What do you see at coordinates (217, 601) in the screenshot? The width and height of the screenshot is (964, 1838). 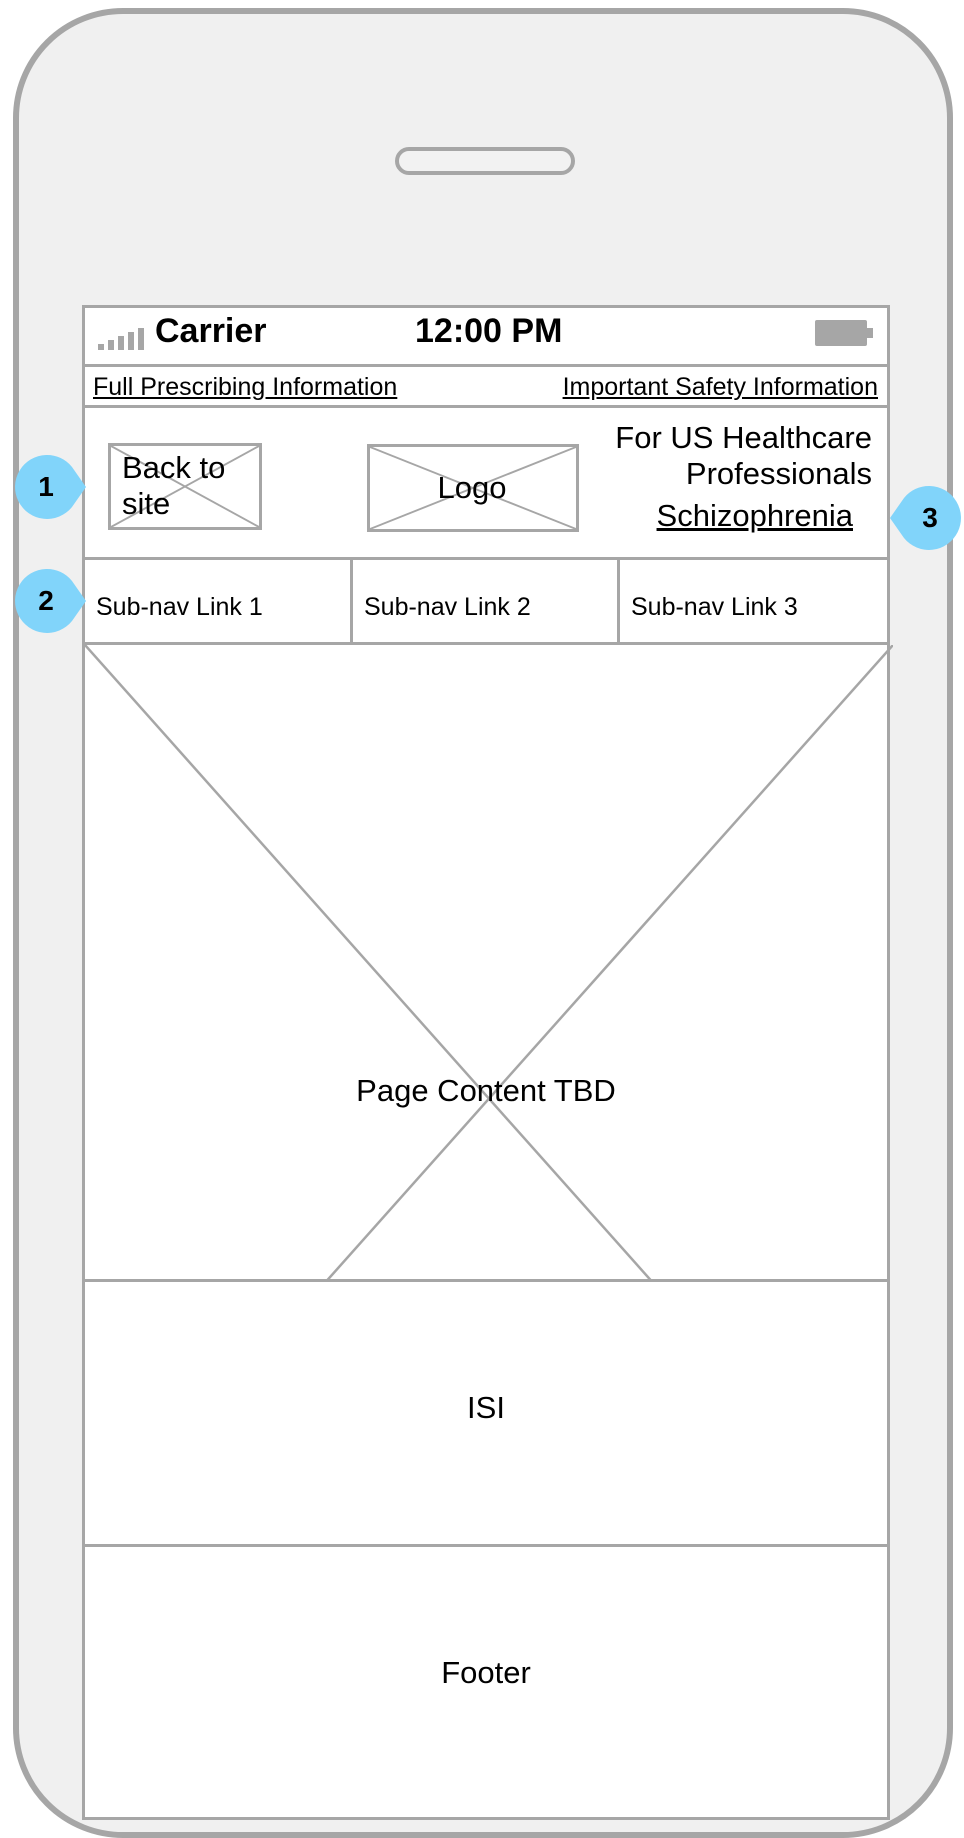 I see `sub-nav-link-1: Sub-nav Link 1` at bounding box center [217, 601].